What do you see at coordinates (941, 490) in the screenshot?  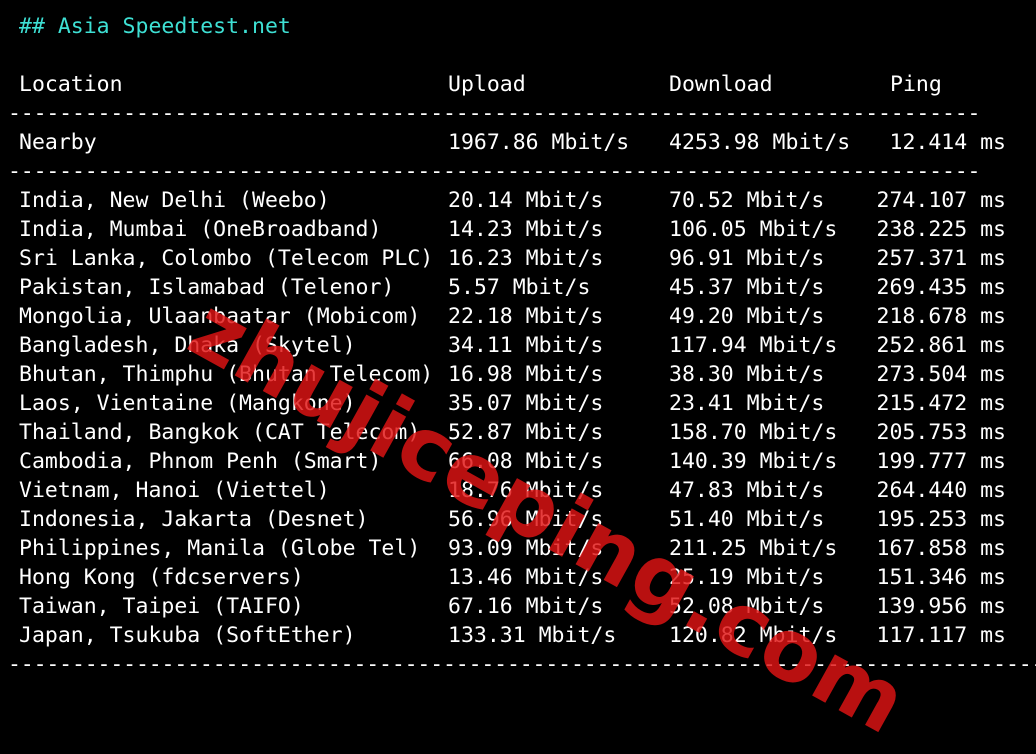 I see `cell-ping: 264.440 ms` at bounding box center [941, 490].